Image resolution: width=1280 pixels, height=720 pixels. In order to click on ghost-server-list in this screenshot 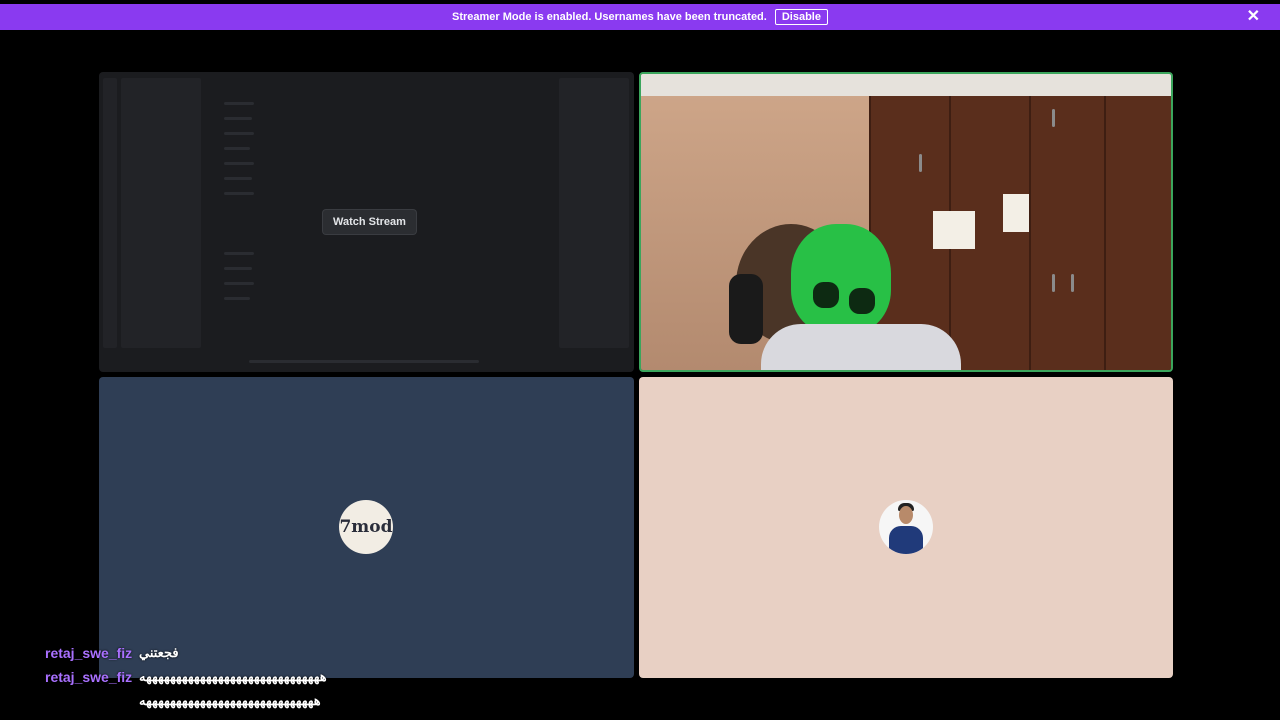, I will do `click(110, 213)`.